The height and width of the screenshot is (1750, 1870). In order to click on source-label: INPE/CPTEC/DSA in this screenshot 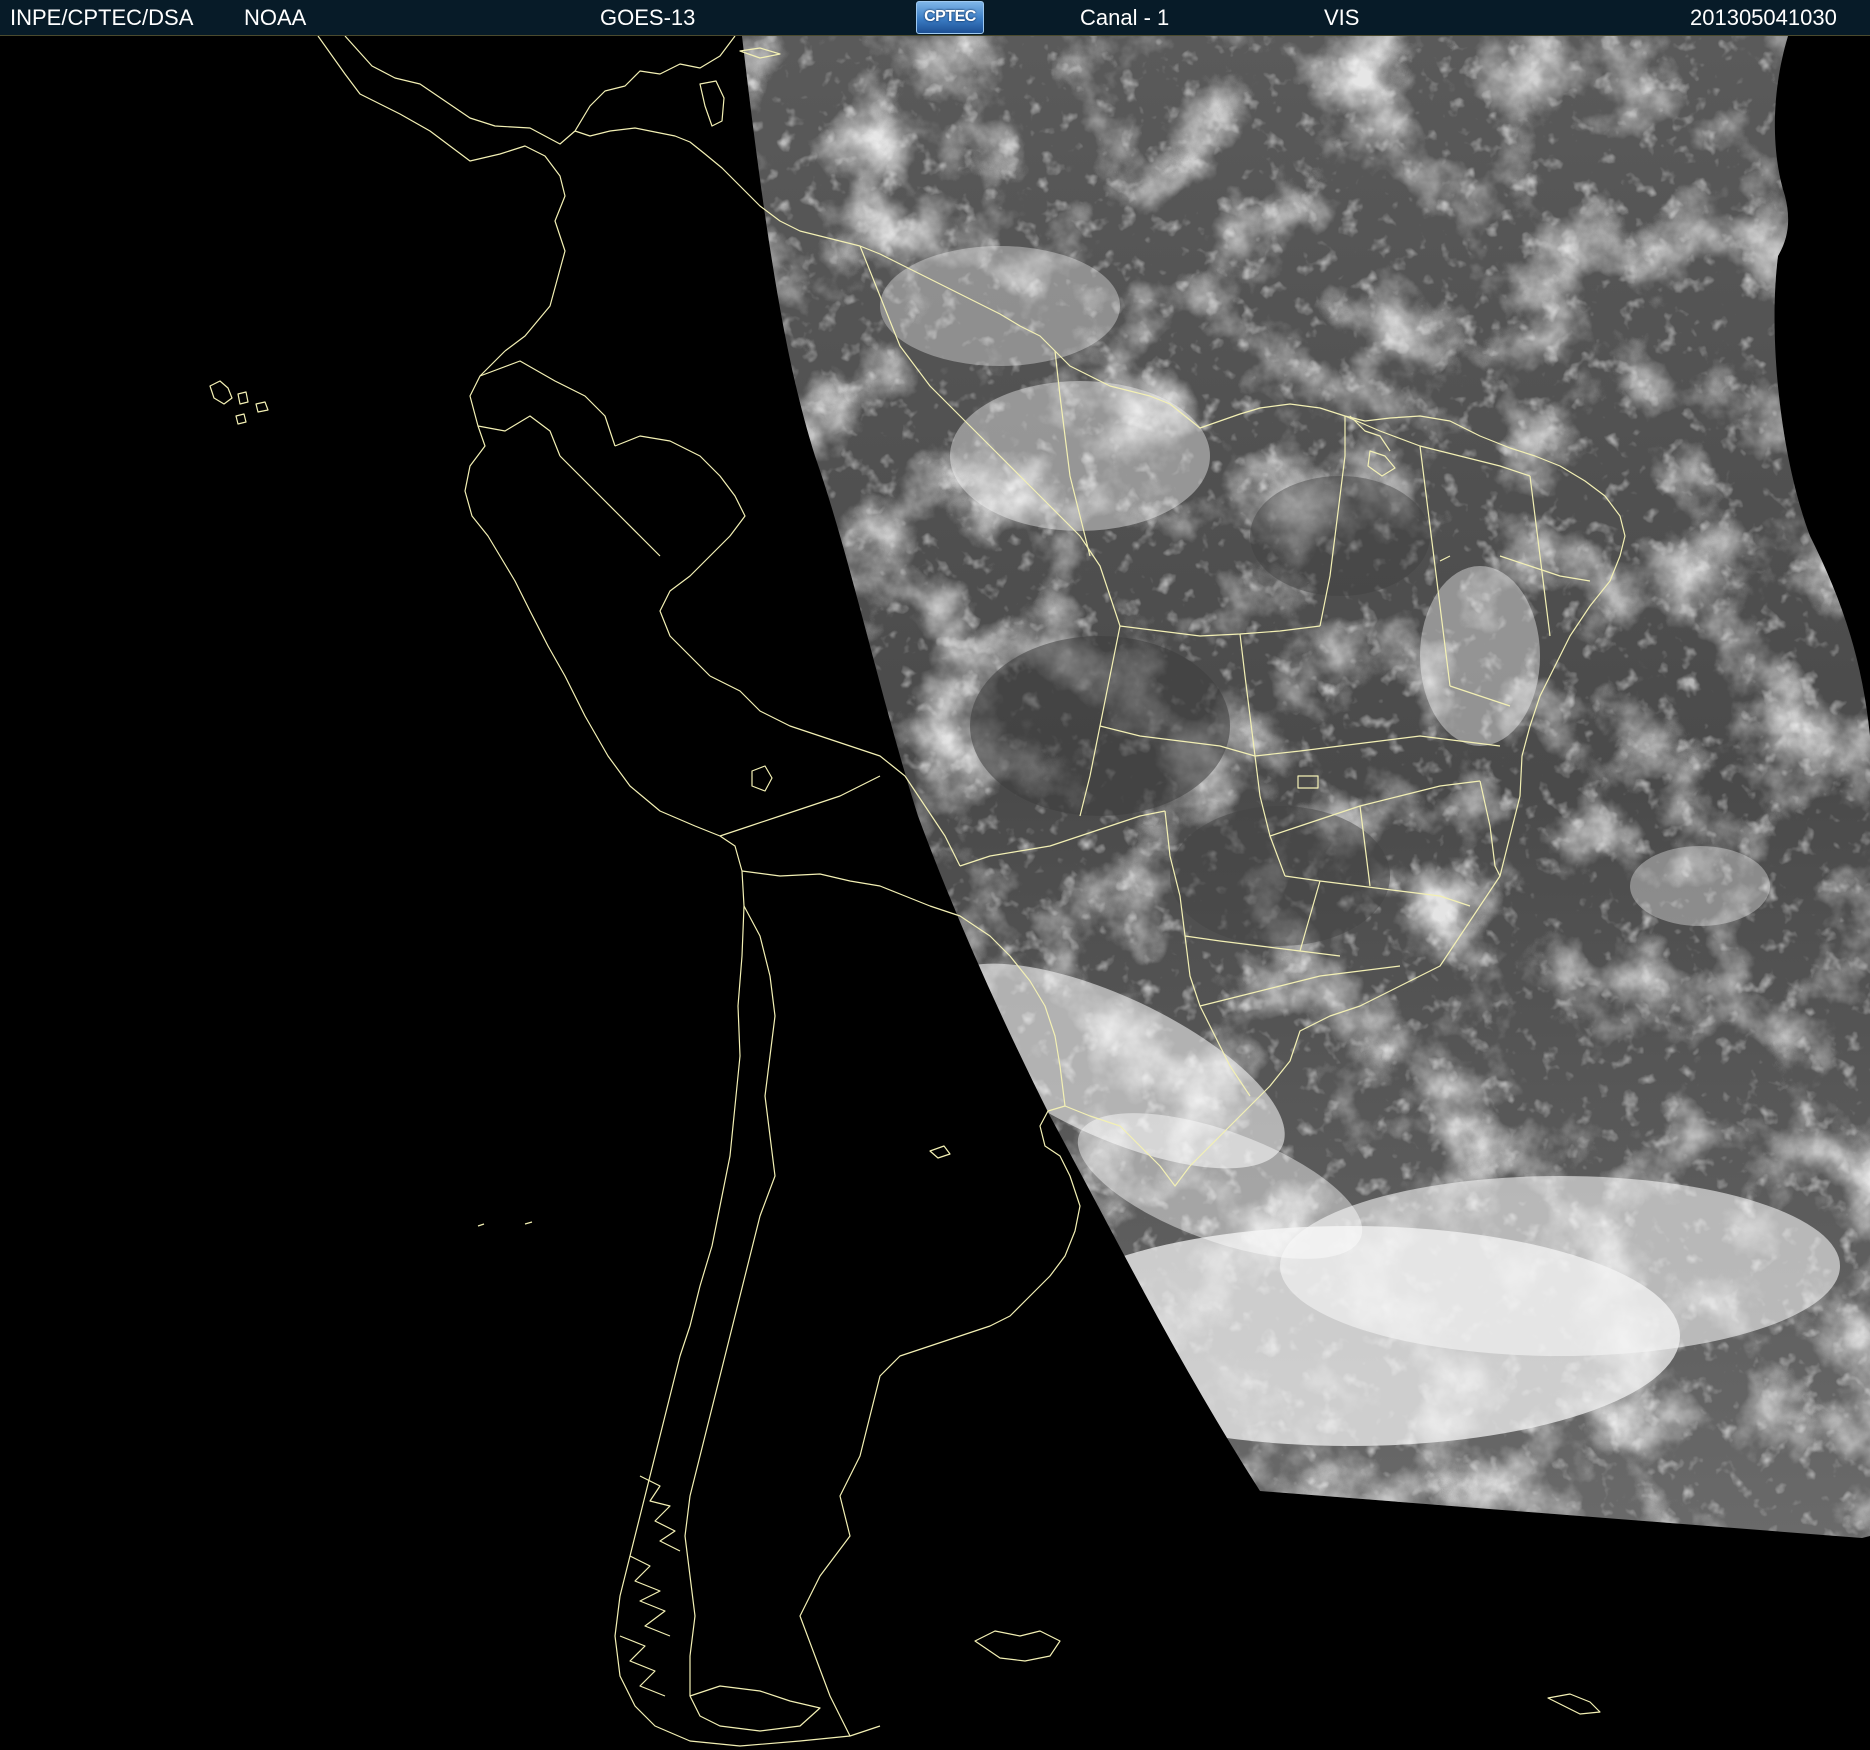, I will do `click(102, 17)`.